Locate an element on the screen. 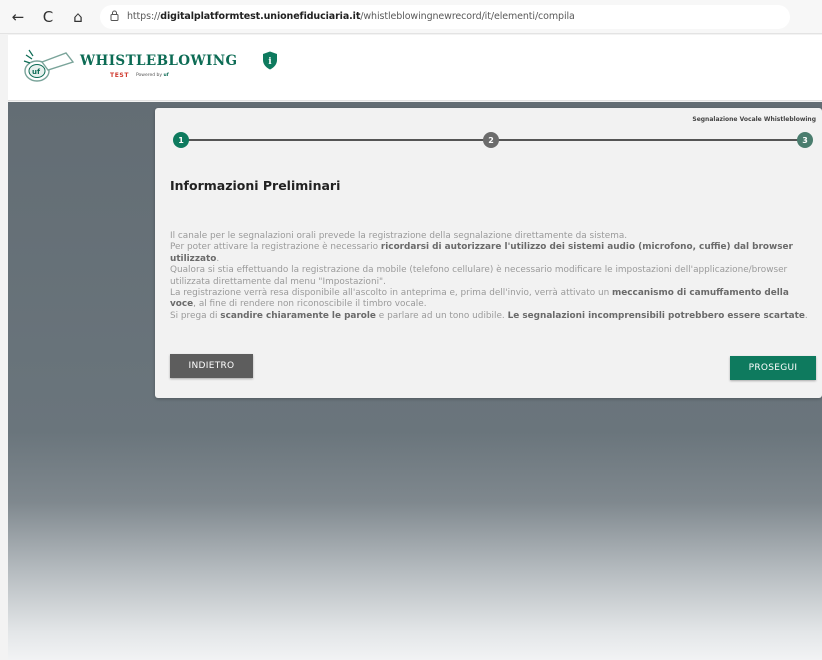 Image resolution: width=822 pixels, height=660 pixels. home-icon: ⌂ is located at coordinates (78, 17).